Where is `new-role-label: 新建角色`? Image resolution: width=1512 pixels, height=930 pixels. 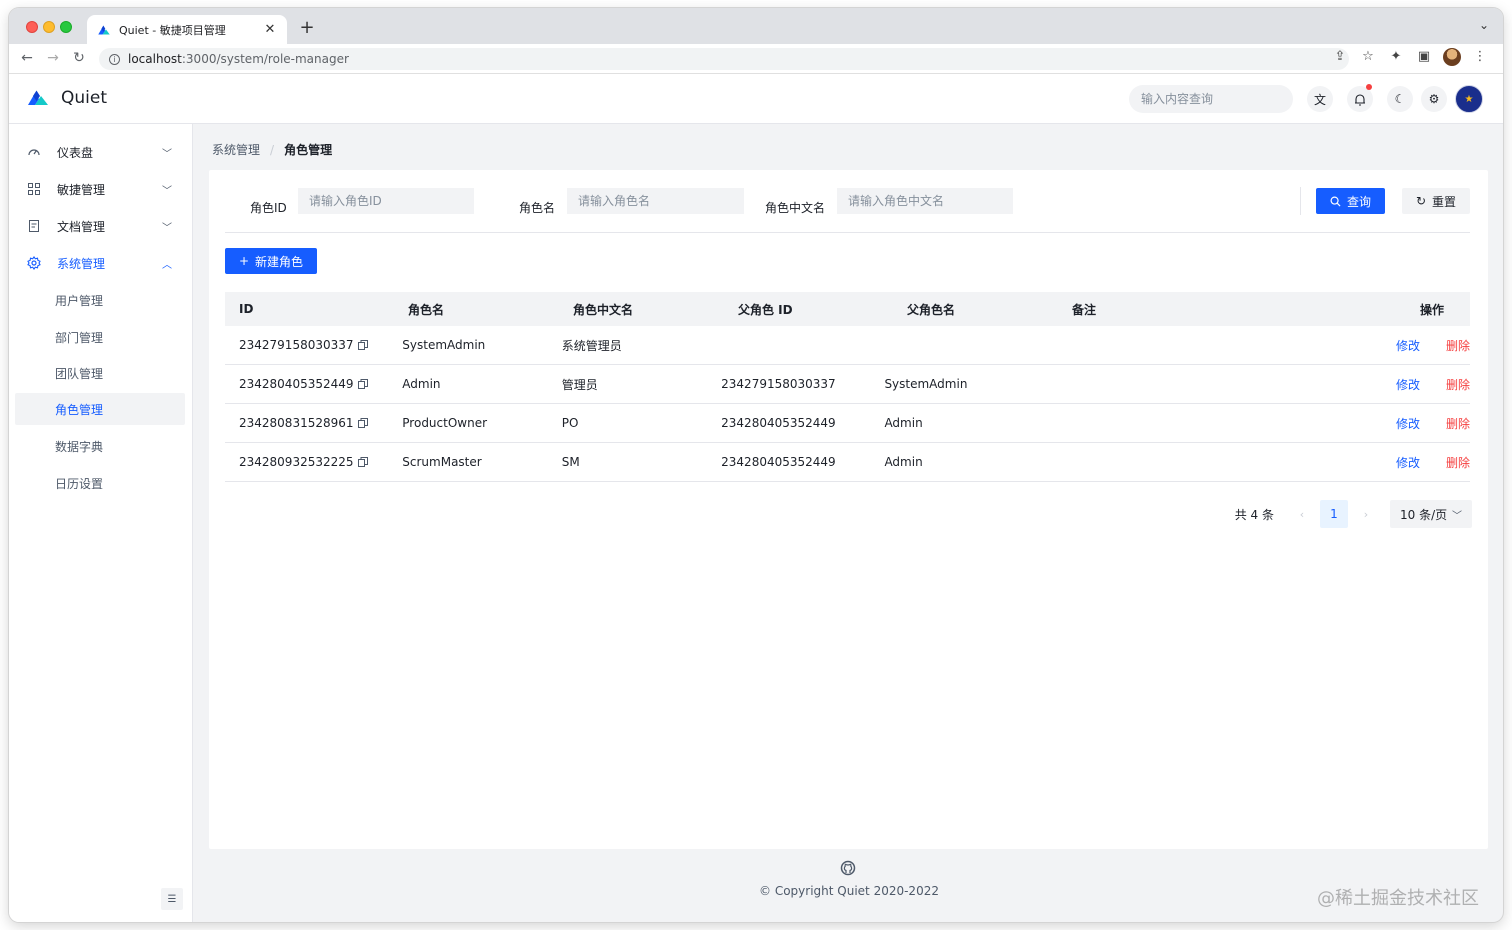
new-role-label: 新建角色 is located at coordinates (279, 261).